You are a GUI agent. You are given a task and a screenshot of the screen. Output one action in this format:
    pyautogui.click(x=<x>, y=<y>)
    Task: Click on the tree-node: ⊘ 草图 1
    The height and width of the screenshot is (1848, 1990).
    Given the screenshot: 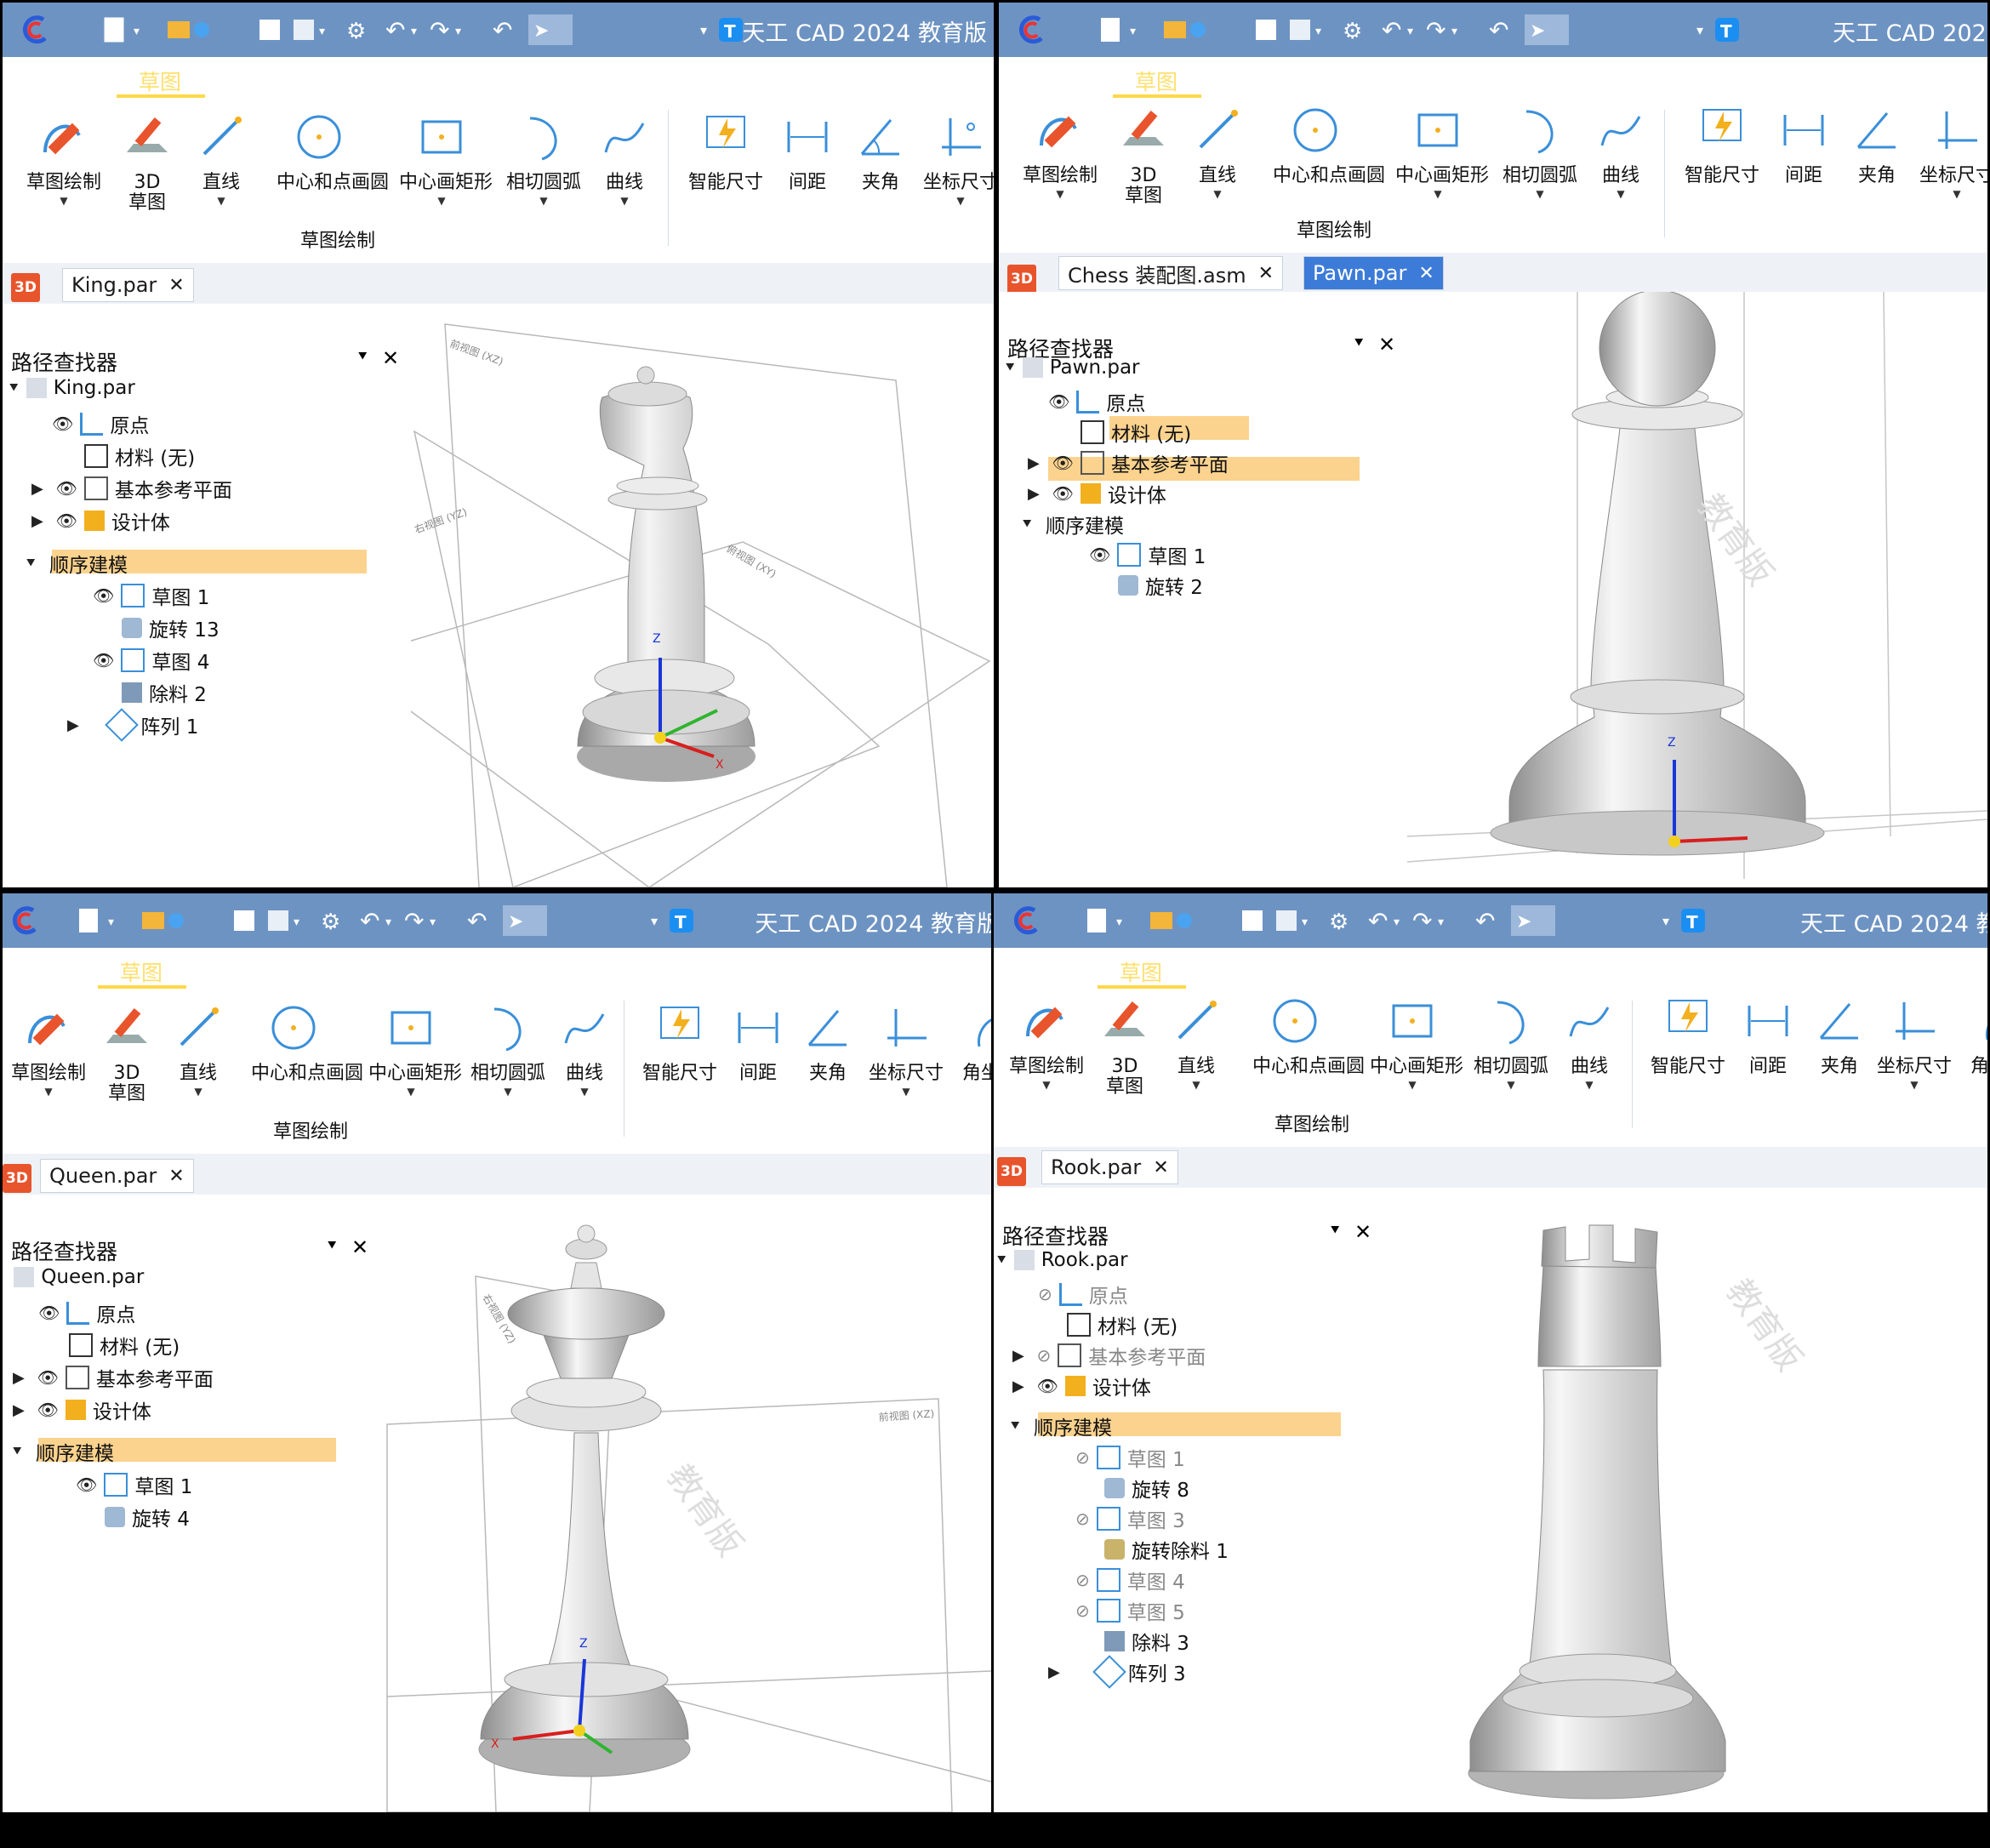 What is the action you would take?
    pyautogui.click(x=1130, y=1457)
    